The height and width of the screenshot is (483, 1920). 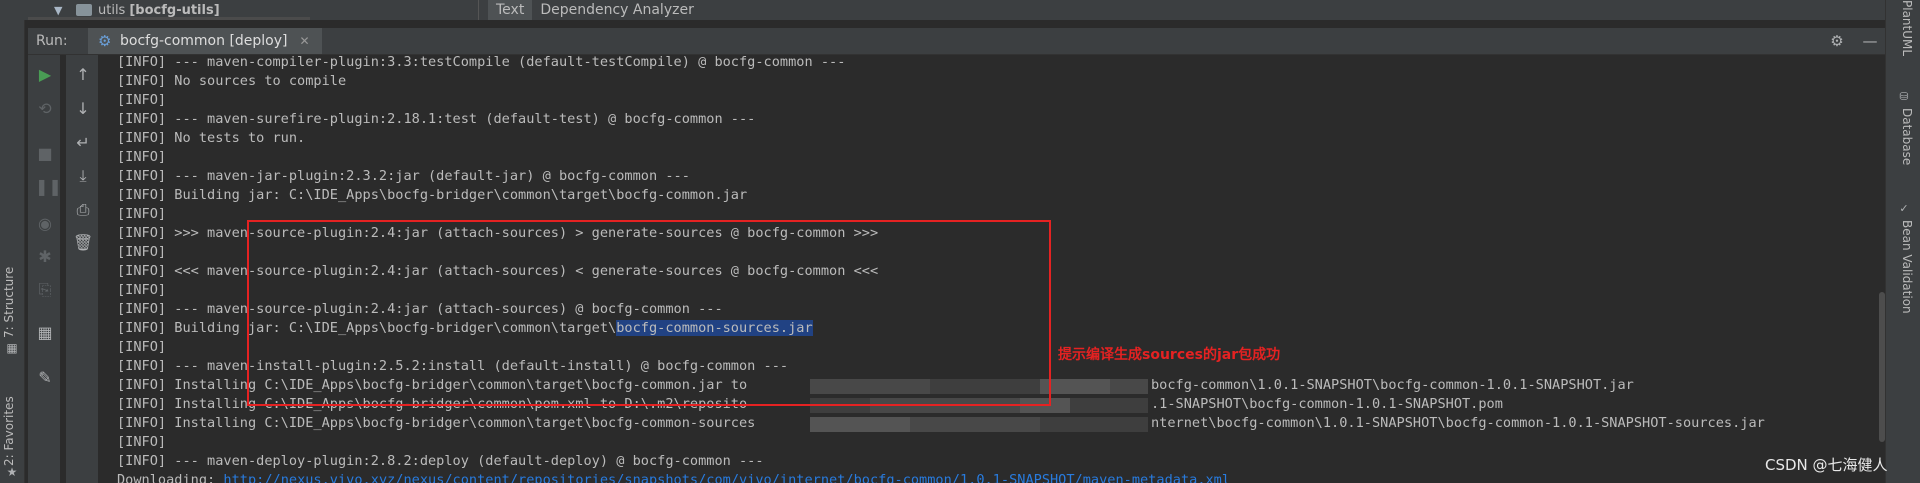 What do you see at coordinates (83, 75) in the screenshot?
I see `arrow-up-icon: ↑` at bounding box center [83, 75].